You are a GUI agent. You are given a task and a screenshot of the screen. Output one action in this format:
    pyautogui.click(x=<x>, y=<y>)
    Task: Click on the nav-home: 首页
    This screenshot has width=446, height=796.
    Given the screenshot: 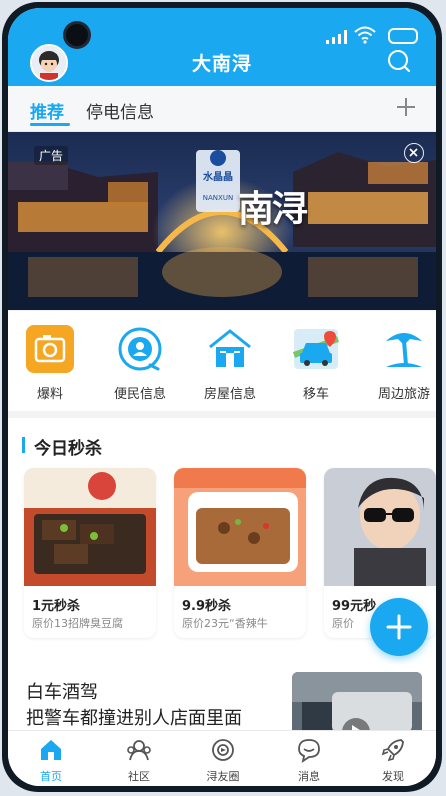 What is the action you would take?
    pyautogui.click(x=51, y=760)
    